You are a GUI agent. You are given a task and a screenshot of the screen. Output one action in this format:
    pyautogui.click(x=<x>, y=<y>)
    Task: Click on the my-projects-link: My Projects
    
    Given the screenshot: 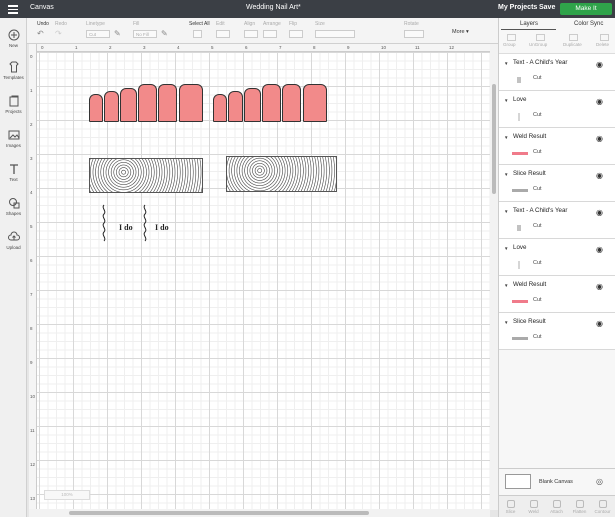 What is the action you would take?
    pyautogui.click(x=517, y=7)
    